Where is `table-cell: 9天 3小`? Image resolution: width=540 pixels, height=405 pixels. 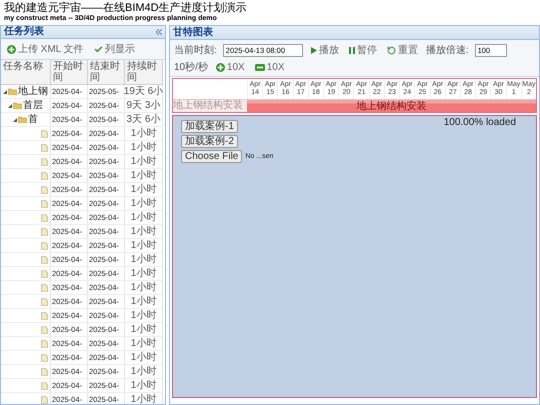
table-cell: 9天 3小 is located at coordinates (144, 106).